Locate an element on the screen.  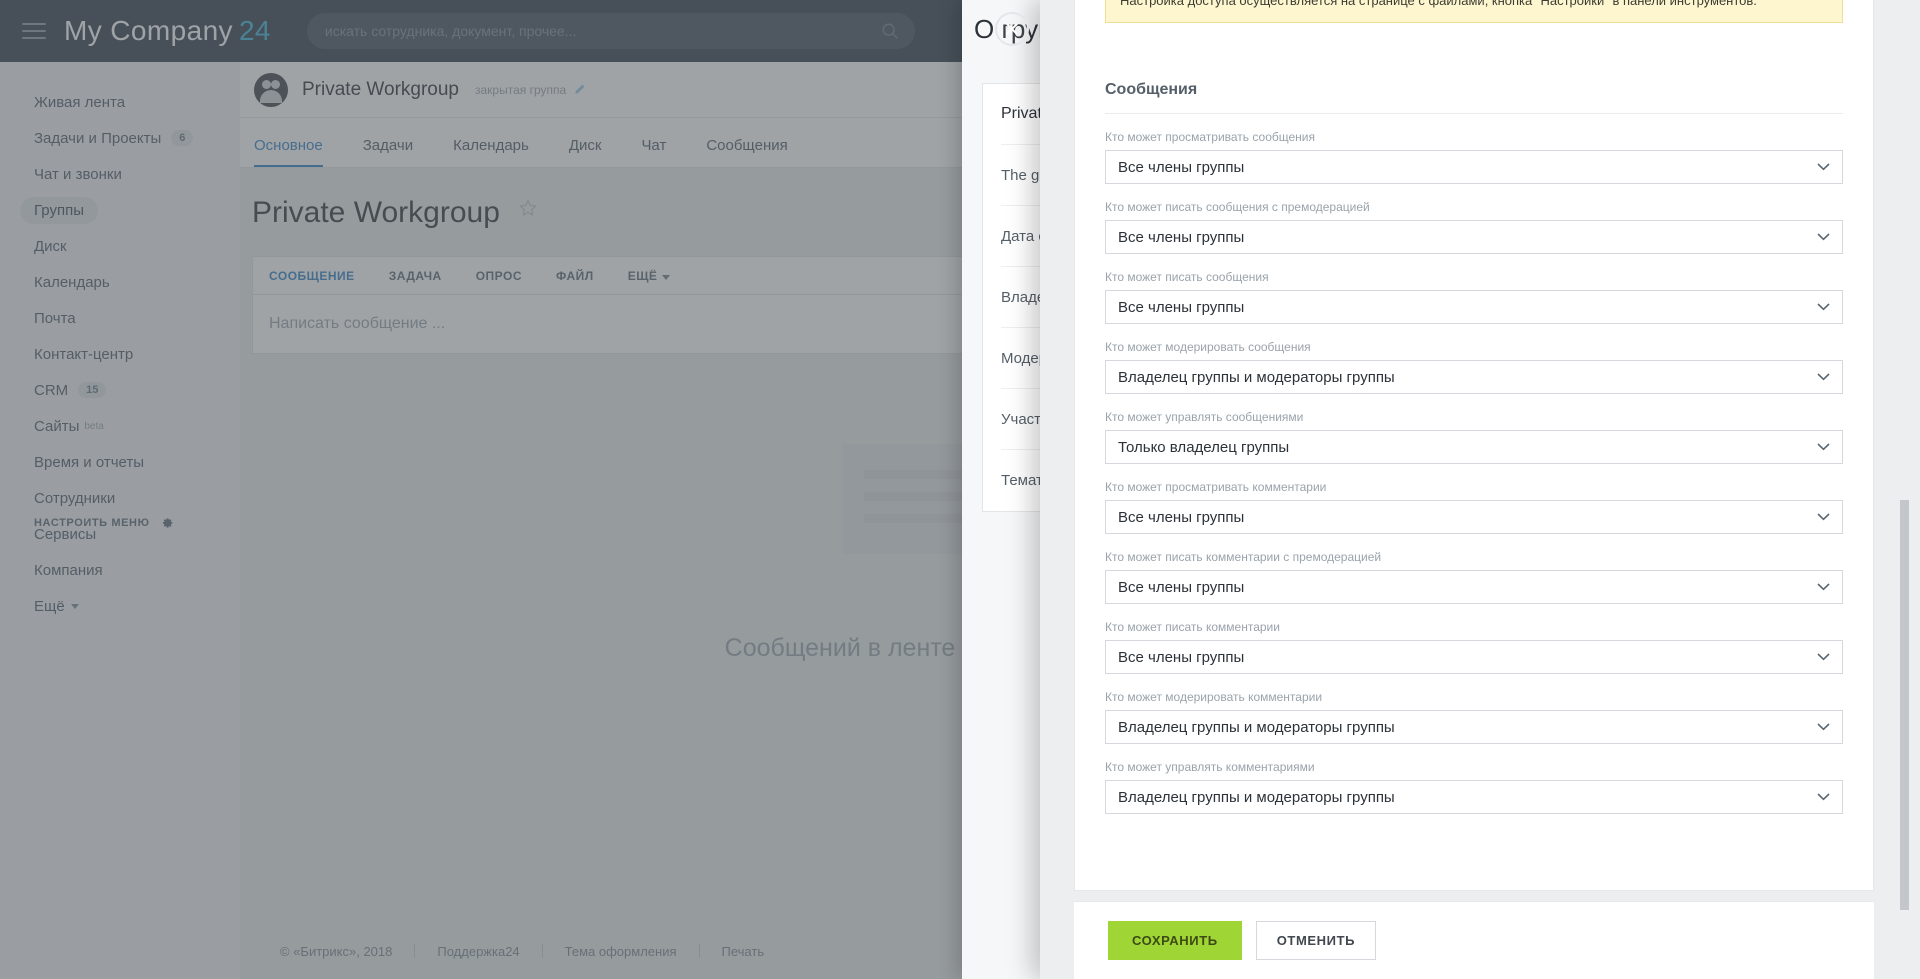
field-label: Кто может управлять комментариями is located at coordinates (1210, 767).